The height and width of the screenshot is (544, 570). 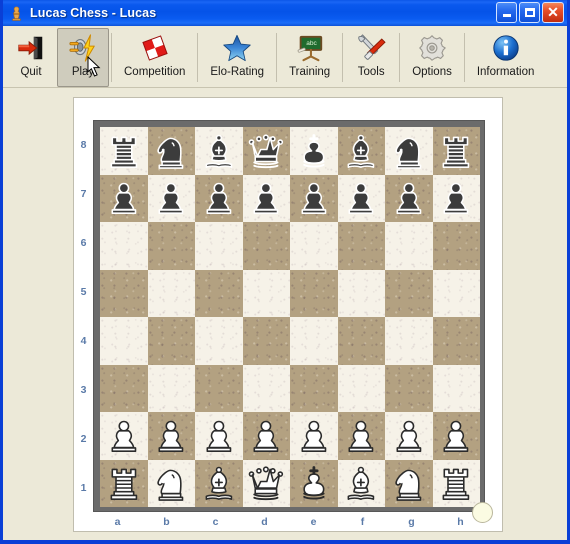 I want to click on toolbar-button-play: Play, so click(x=83, y=57).